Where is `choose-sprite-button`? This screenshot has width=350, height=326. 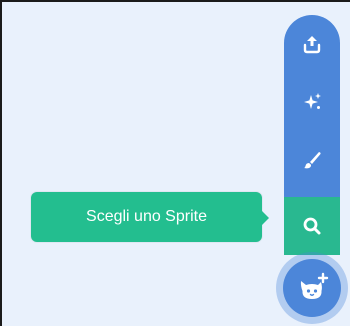 choose-sprite-button is located at coordinates (312, 288).